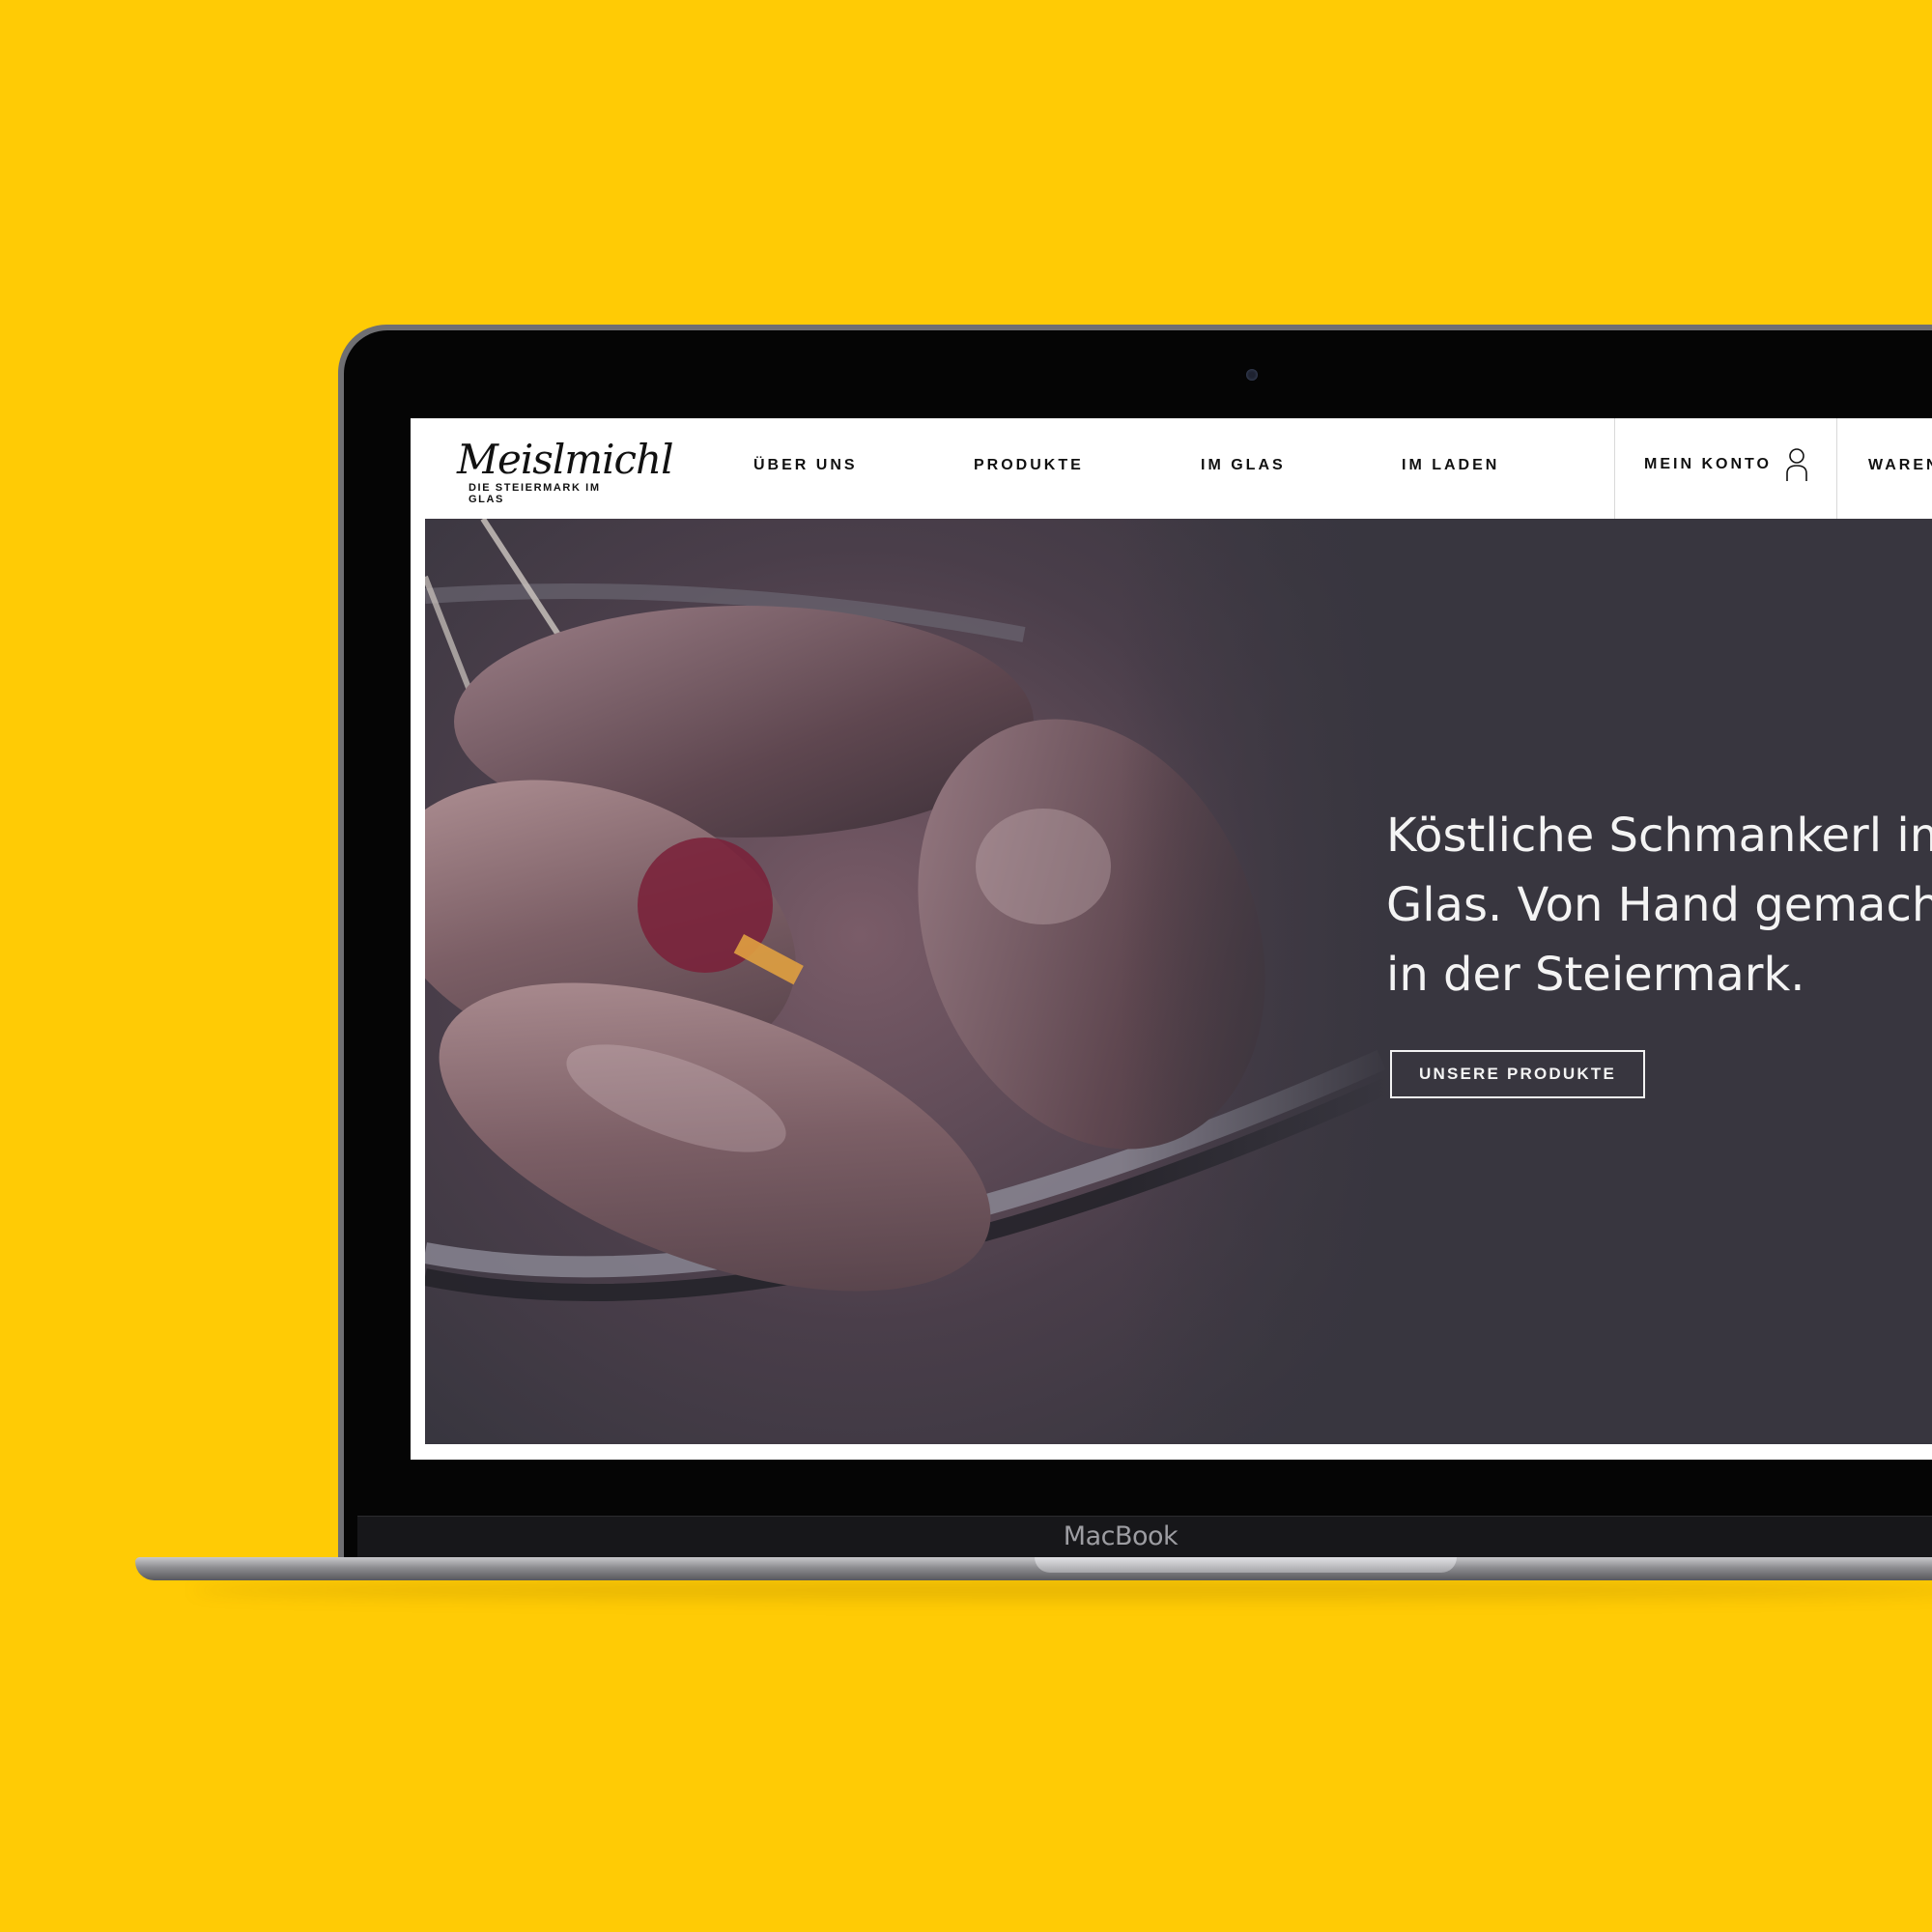 This screenshot has width=1932, height=1932. What do you see at coordinates (1659, 836) in the screenshot?
I see `hero-headline-line: Köstliche Schmankerl im` at bounding box center [1659, 836].